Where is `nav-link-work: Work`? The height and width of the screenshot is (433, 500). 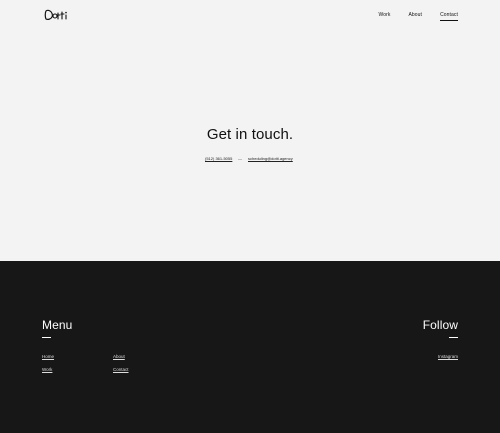 nav-link-work: Work is located at coordinates (385, 15).